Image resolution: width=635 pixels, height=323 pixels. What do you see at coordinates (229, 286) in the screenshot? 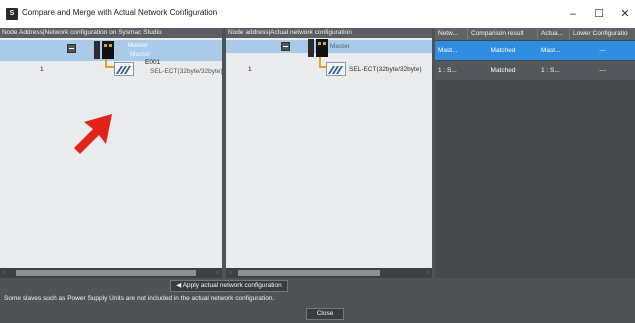
I see `apply-actual-configuration-button: ◀ Apply actual network configuration` at bounding box center [229, 286].